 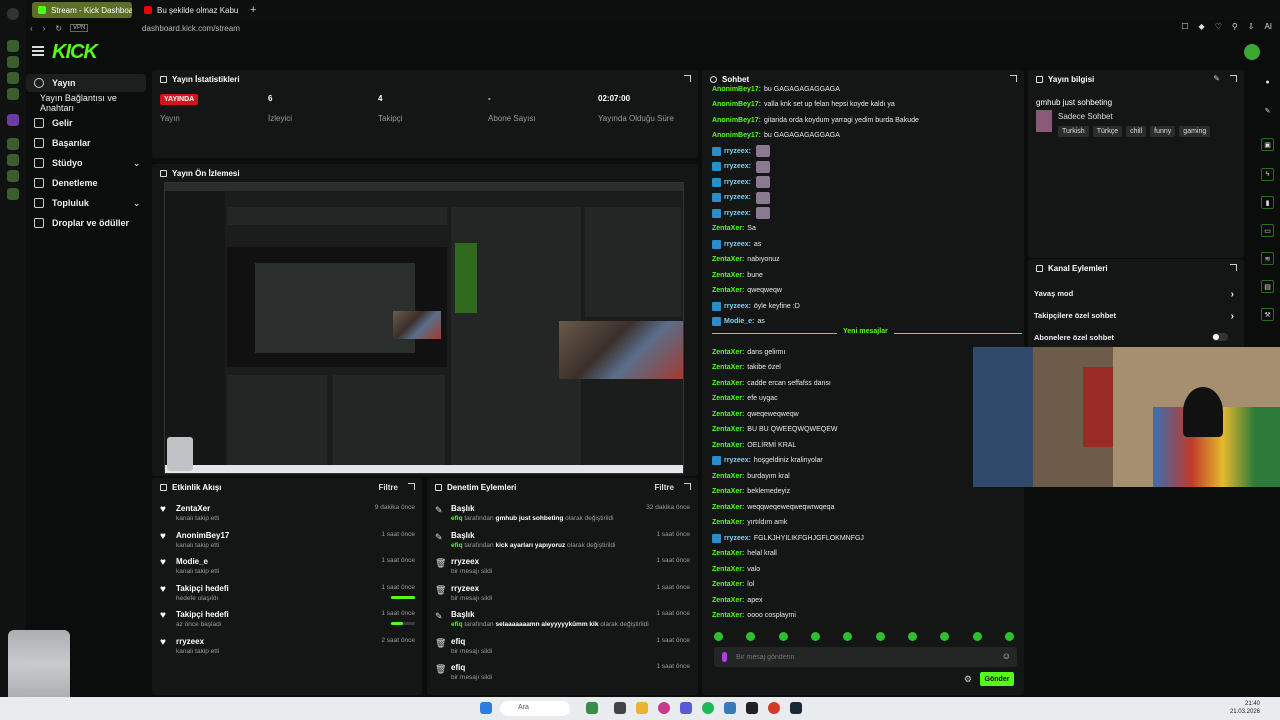 I want to click on tab-kick-dashboard: Stream - Kick Dashboard, so click(x=82, y=10).